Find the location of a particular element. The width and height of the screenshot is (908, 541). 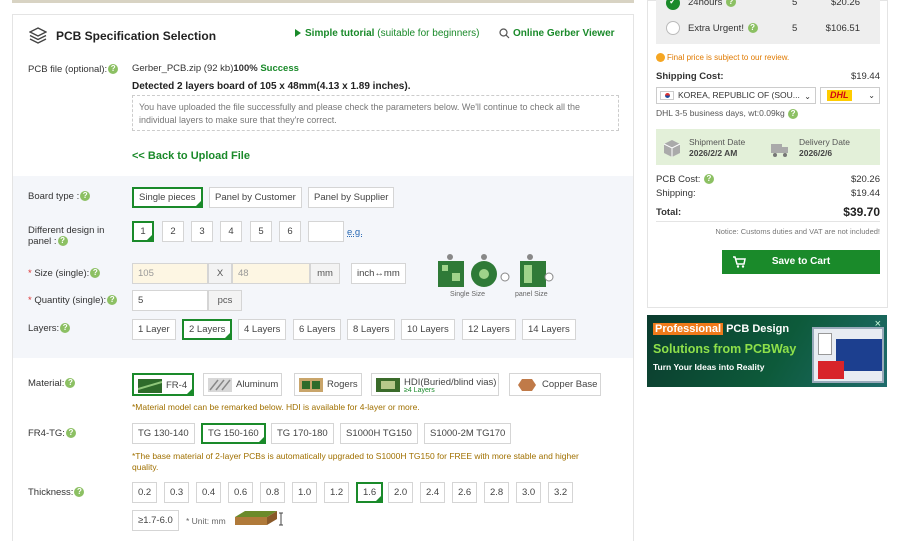

rogers-swatch-icon is located at coordinates (311, 385).